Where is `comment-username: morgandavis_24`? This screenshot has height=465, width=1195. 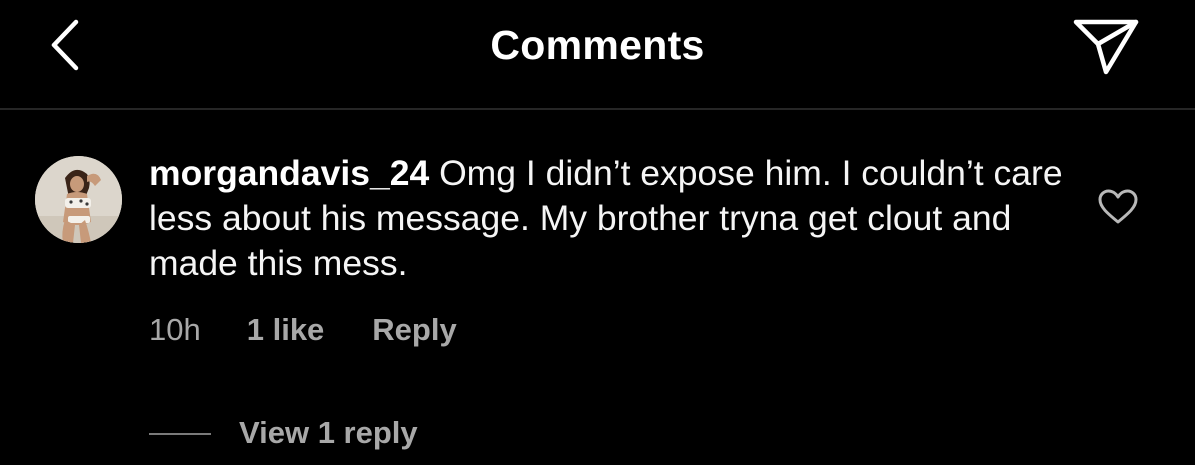 comment-username: morgandavis_24 is located at coordinates (289, 173).